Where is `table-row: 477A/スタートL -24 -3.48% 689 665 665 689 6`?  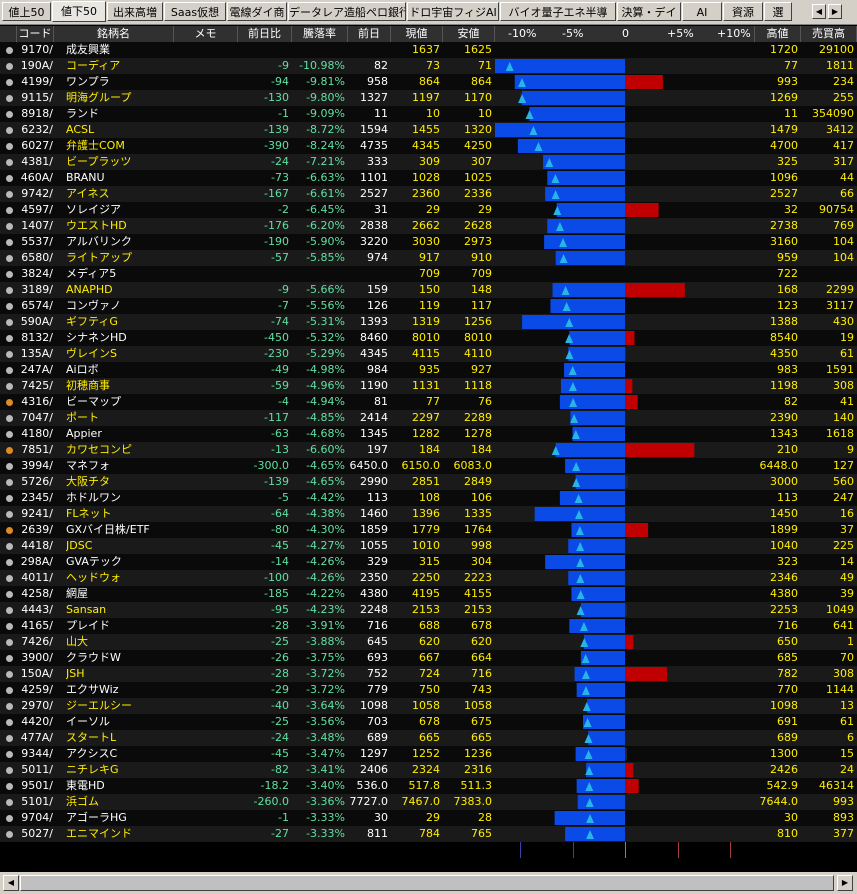 table-row: 477A/スタートL -24 -3.48% 689 665 665 689 6 is located at coordinates (428, 738).